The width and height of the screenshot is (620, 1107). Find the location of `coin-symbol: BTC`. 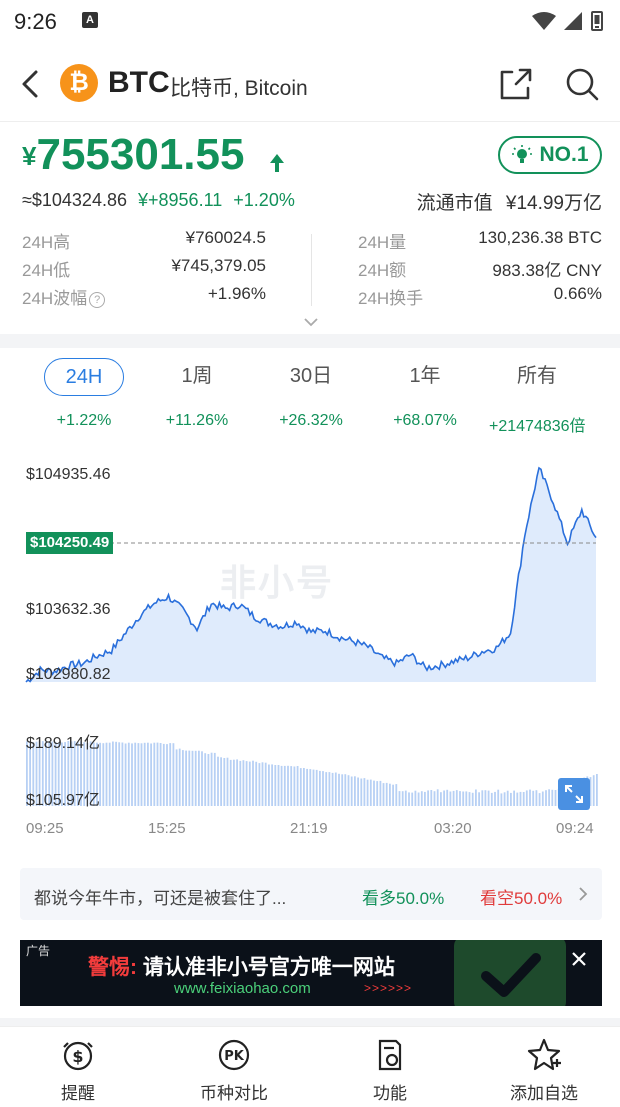

coin-symbol: BTC is located at coordinates (139, 82).